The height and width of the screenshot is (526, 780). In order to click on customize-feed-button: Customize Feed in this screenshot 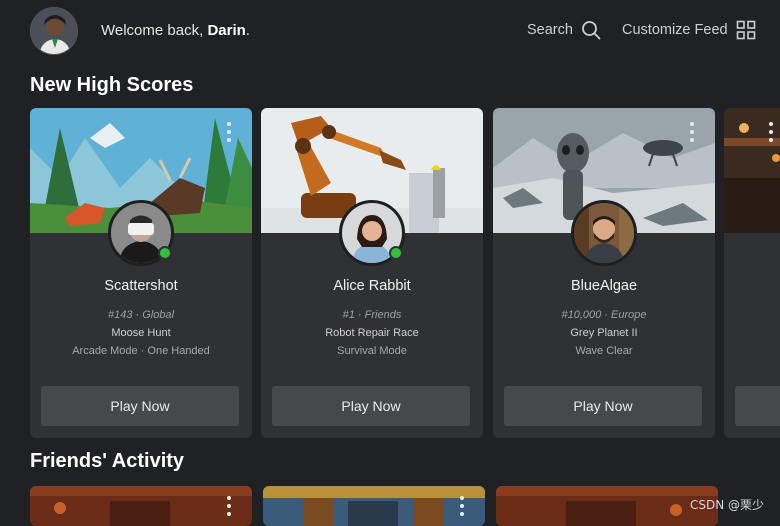, I will do `click(689, 30)`.